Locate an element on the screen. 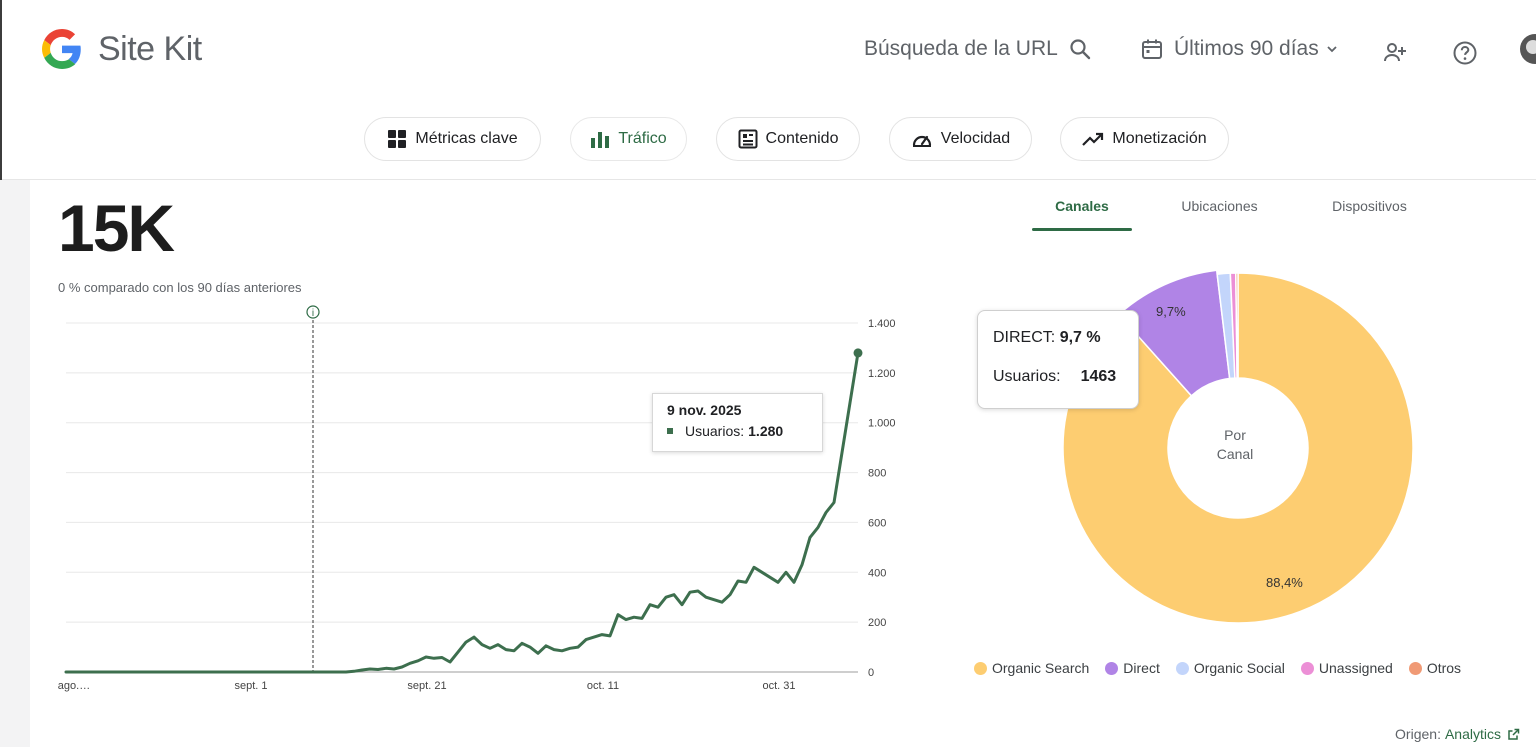 Image resolution: width=1536 pixels, height=747 pixels. tab-label: Métricas clave is located at coordinates (466, 138).